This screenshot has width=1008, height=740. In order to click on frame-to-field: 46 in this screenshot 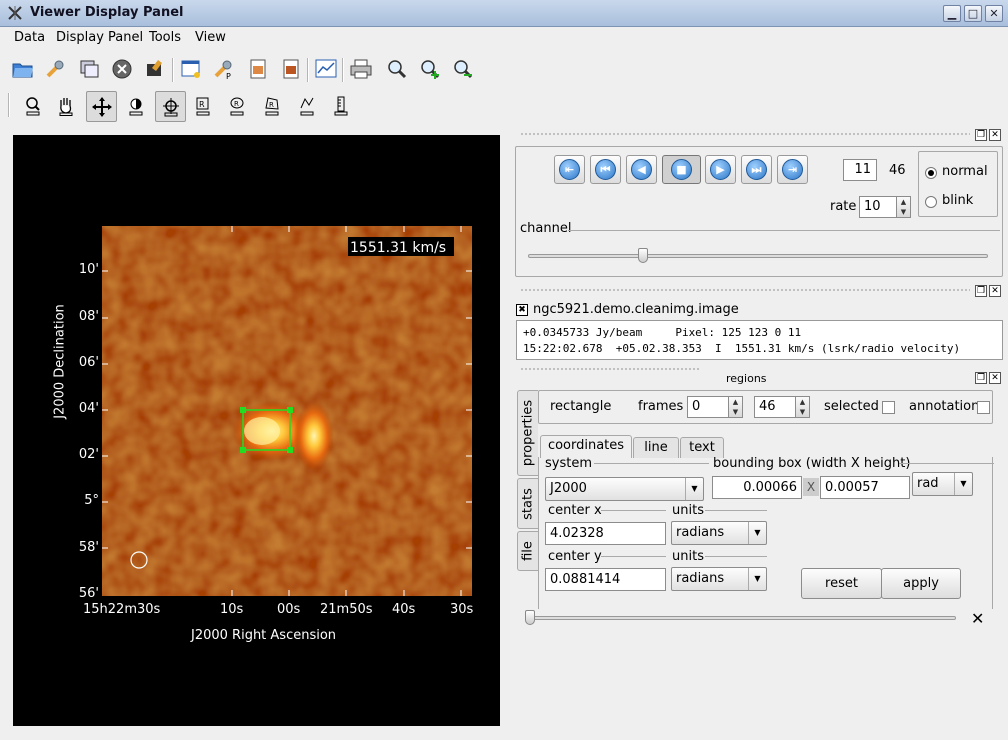, I will do `click(775, 407)`.